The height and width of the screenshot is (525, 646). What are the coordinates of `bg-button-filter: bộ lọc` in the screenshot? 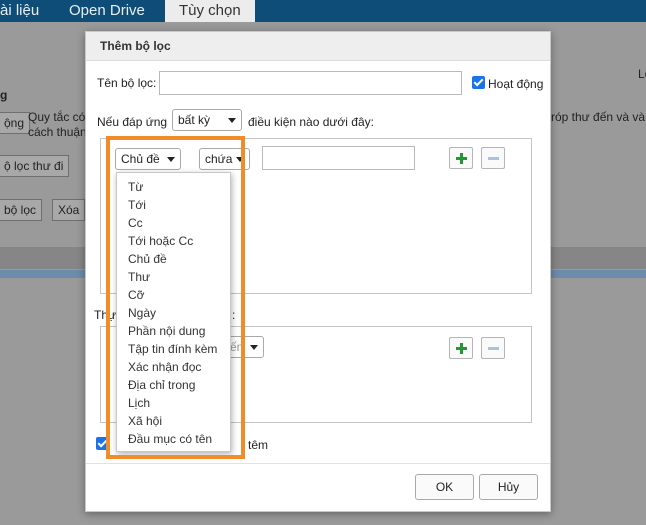 It's located at (21, 210).